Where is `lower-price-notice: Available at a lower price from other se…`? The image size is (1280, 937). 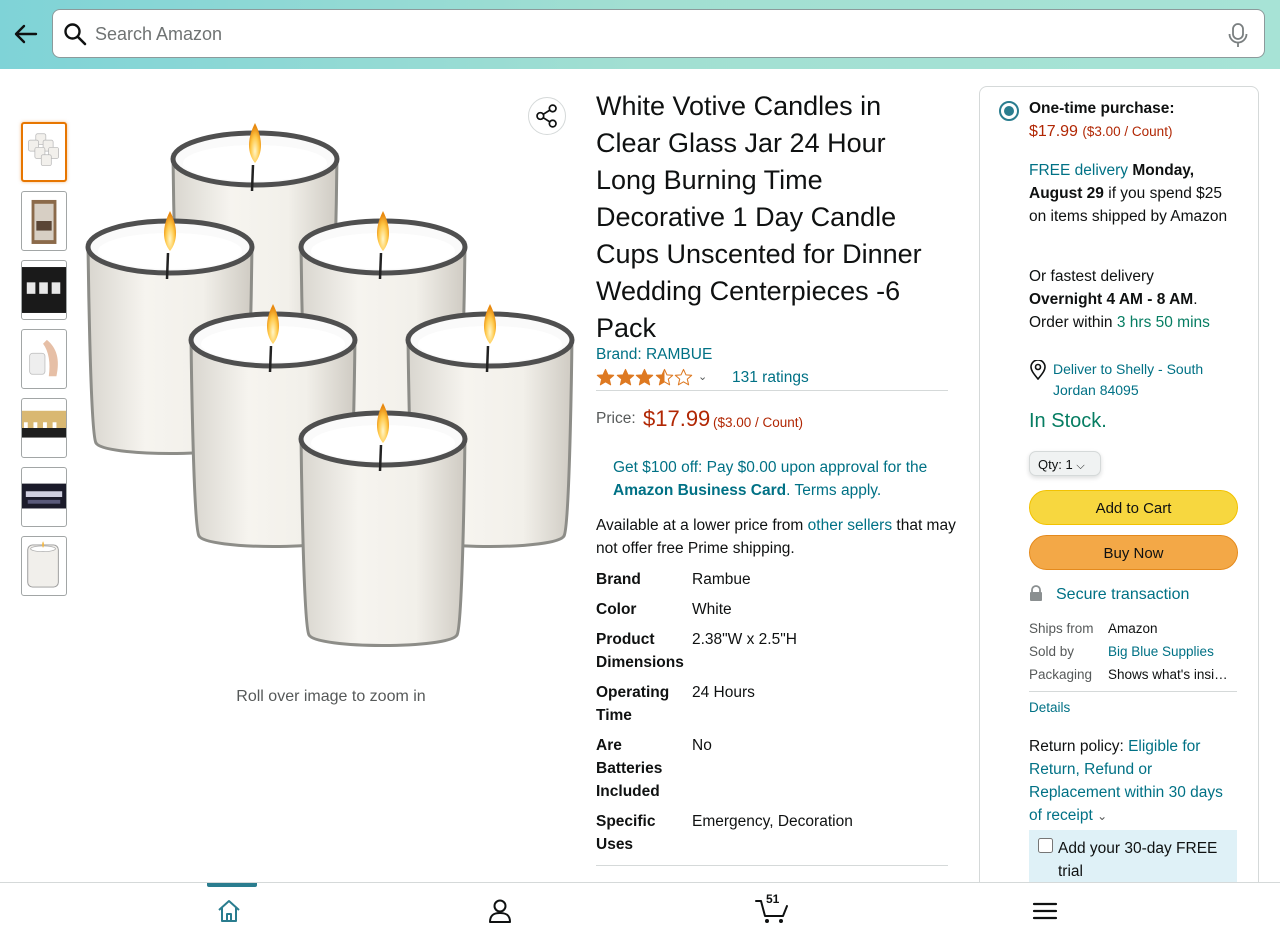
lower-price-notice: Available at a lower price from other se… is located at coordinates (776, 537).